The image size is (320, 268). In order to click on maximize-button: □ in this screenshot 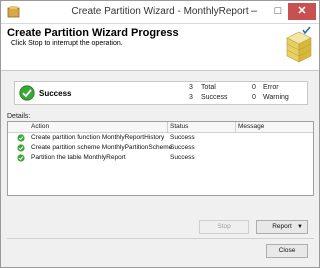, I will do `click(278, 11)`.